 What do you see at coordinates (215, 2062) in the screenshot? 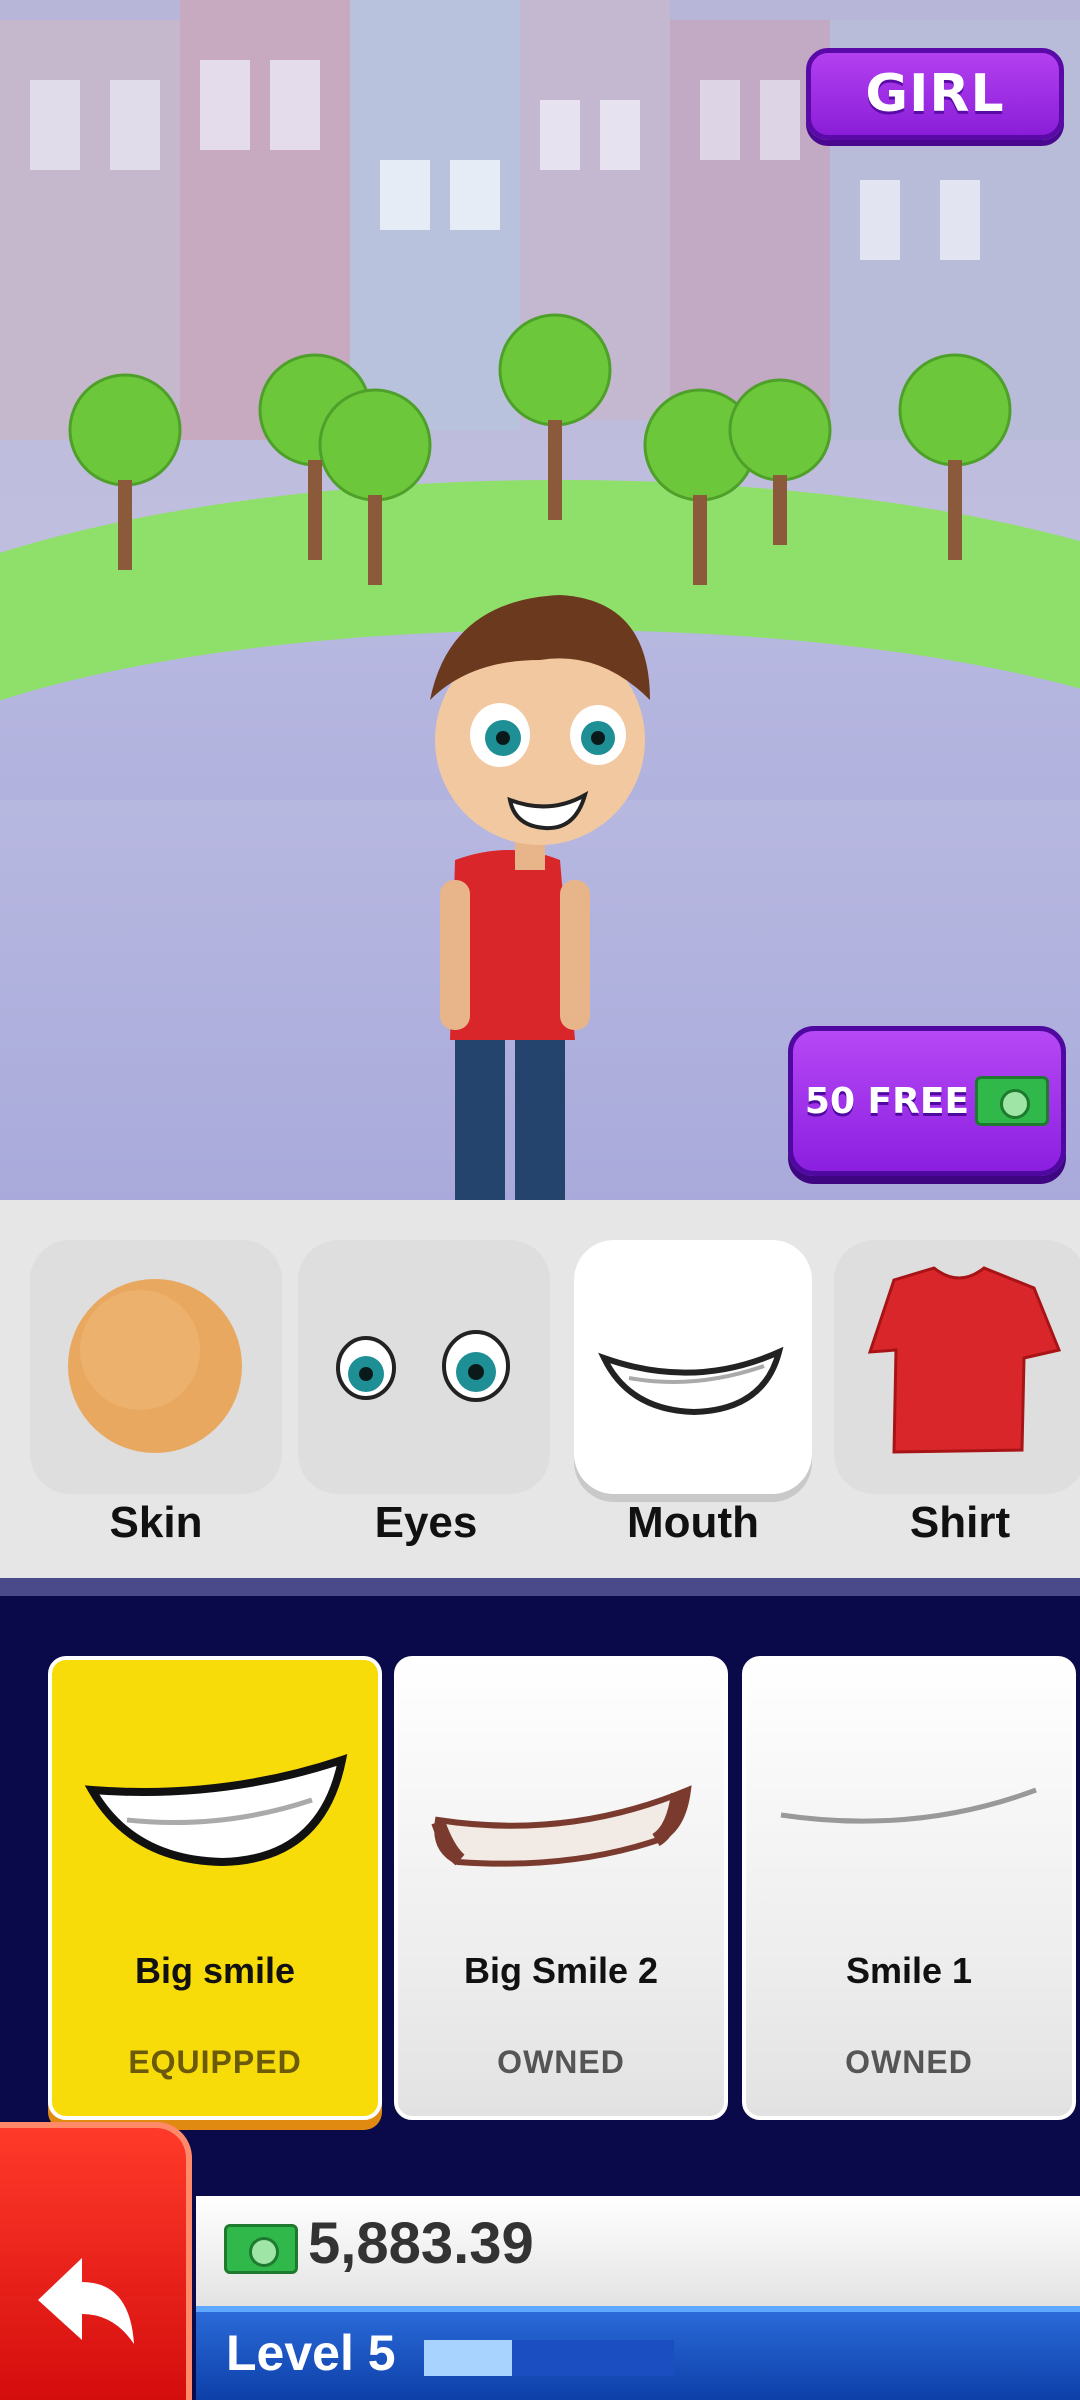
I see `item-status: EQUIPPED` at bounding box center [215, 2062].